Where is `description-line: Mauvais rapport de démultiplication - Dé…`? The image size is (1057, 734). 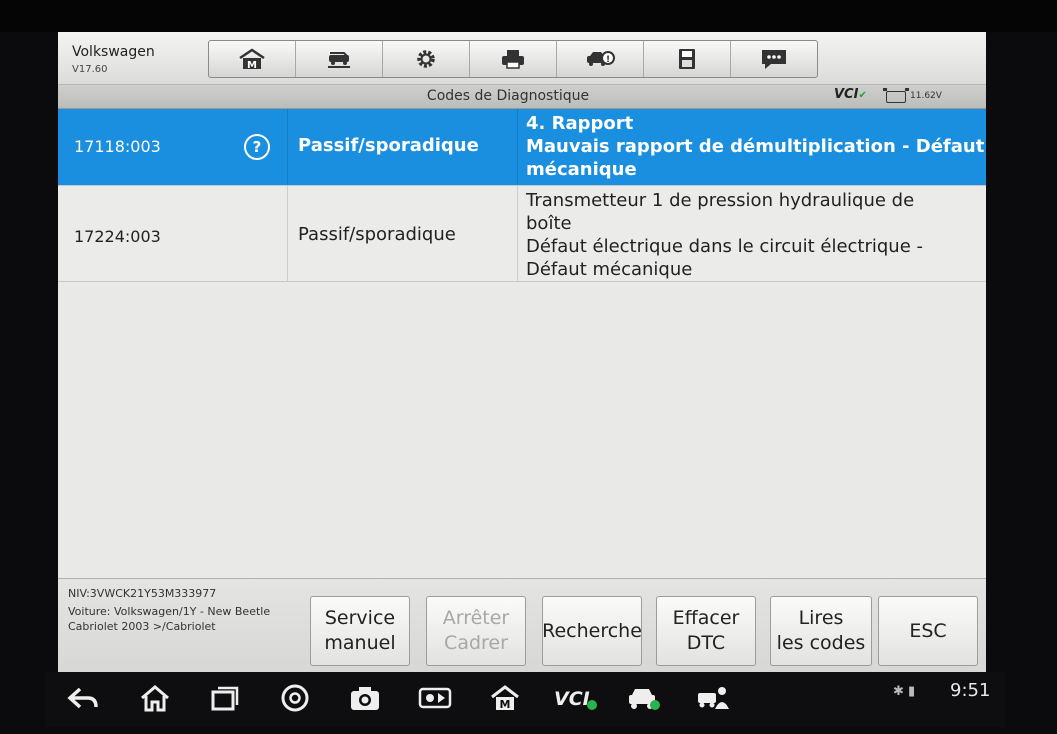 description-line: Mauvais rapport de démultiplication - Dé… is located at coordinates (755, 146).